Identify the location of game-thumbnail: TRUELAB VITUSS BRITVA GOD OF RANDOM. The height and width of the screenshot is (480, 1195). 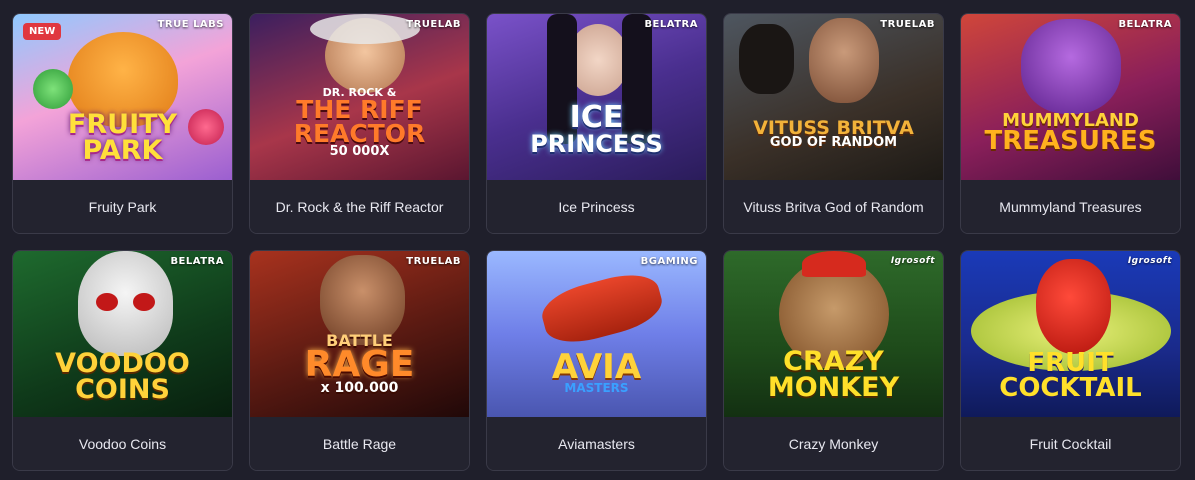
(833, 97).